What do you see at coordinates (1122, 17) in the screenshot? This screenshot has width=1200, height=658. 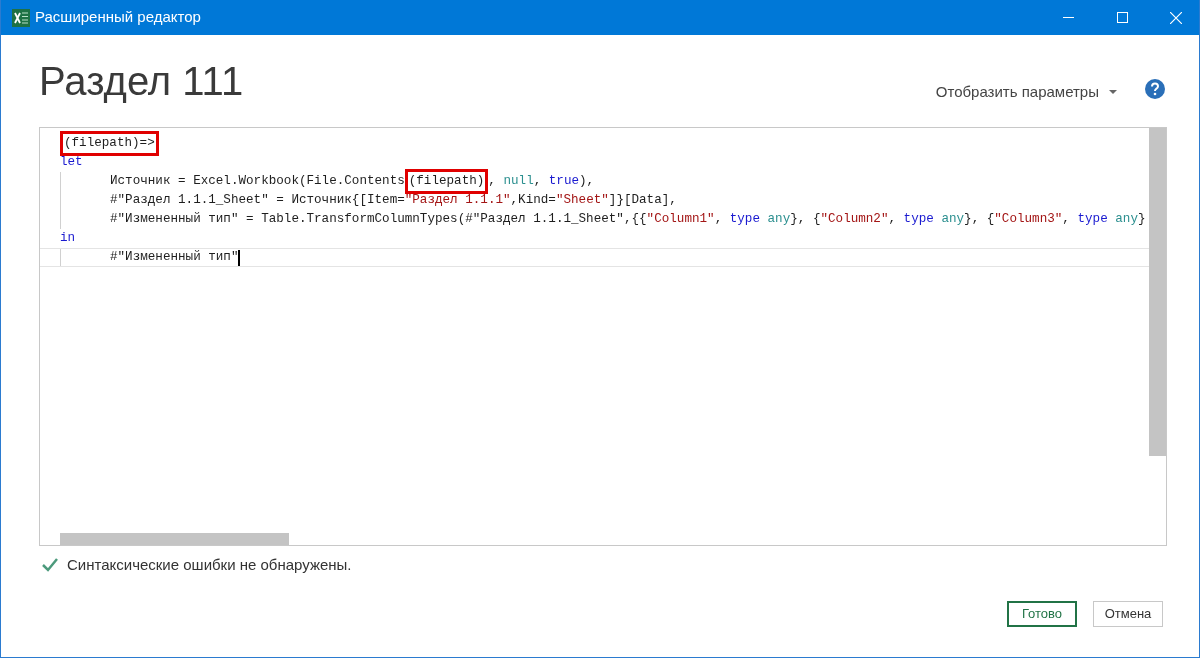 I see `maximize-icon` at bounding box center [1122, 17].